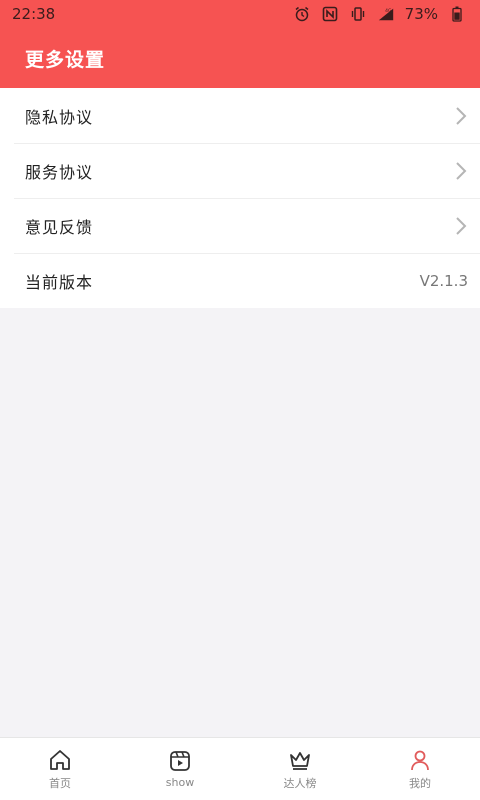 This screenshot has height=800, width=480. I want to click on battery-percent: 73%, so click(421, 14).